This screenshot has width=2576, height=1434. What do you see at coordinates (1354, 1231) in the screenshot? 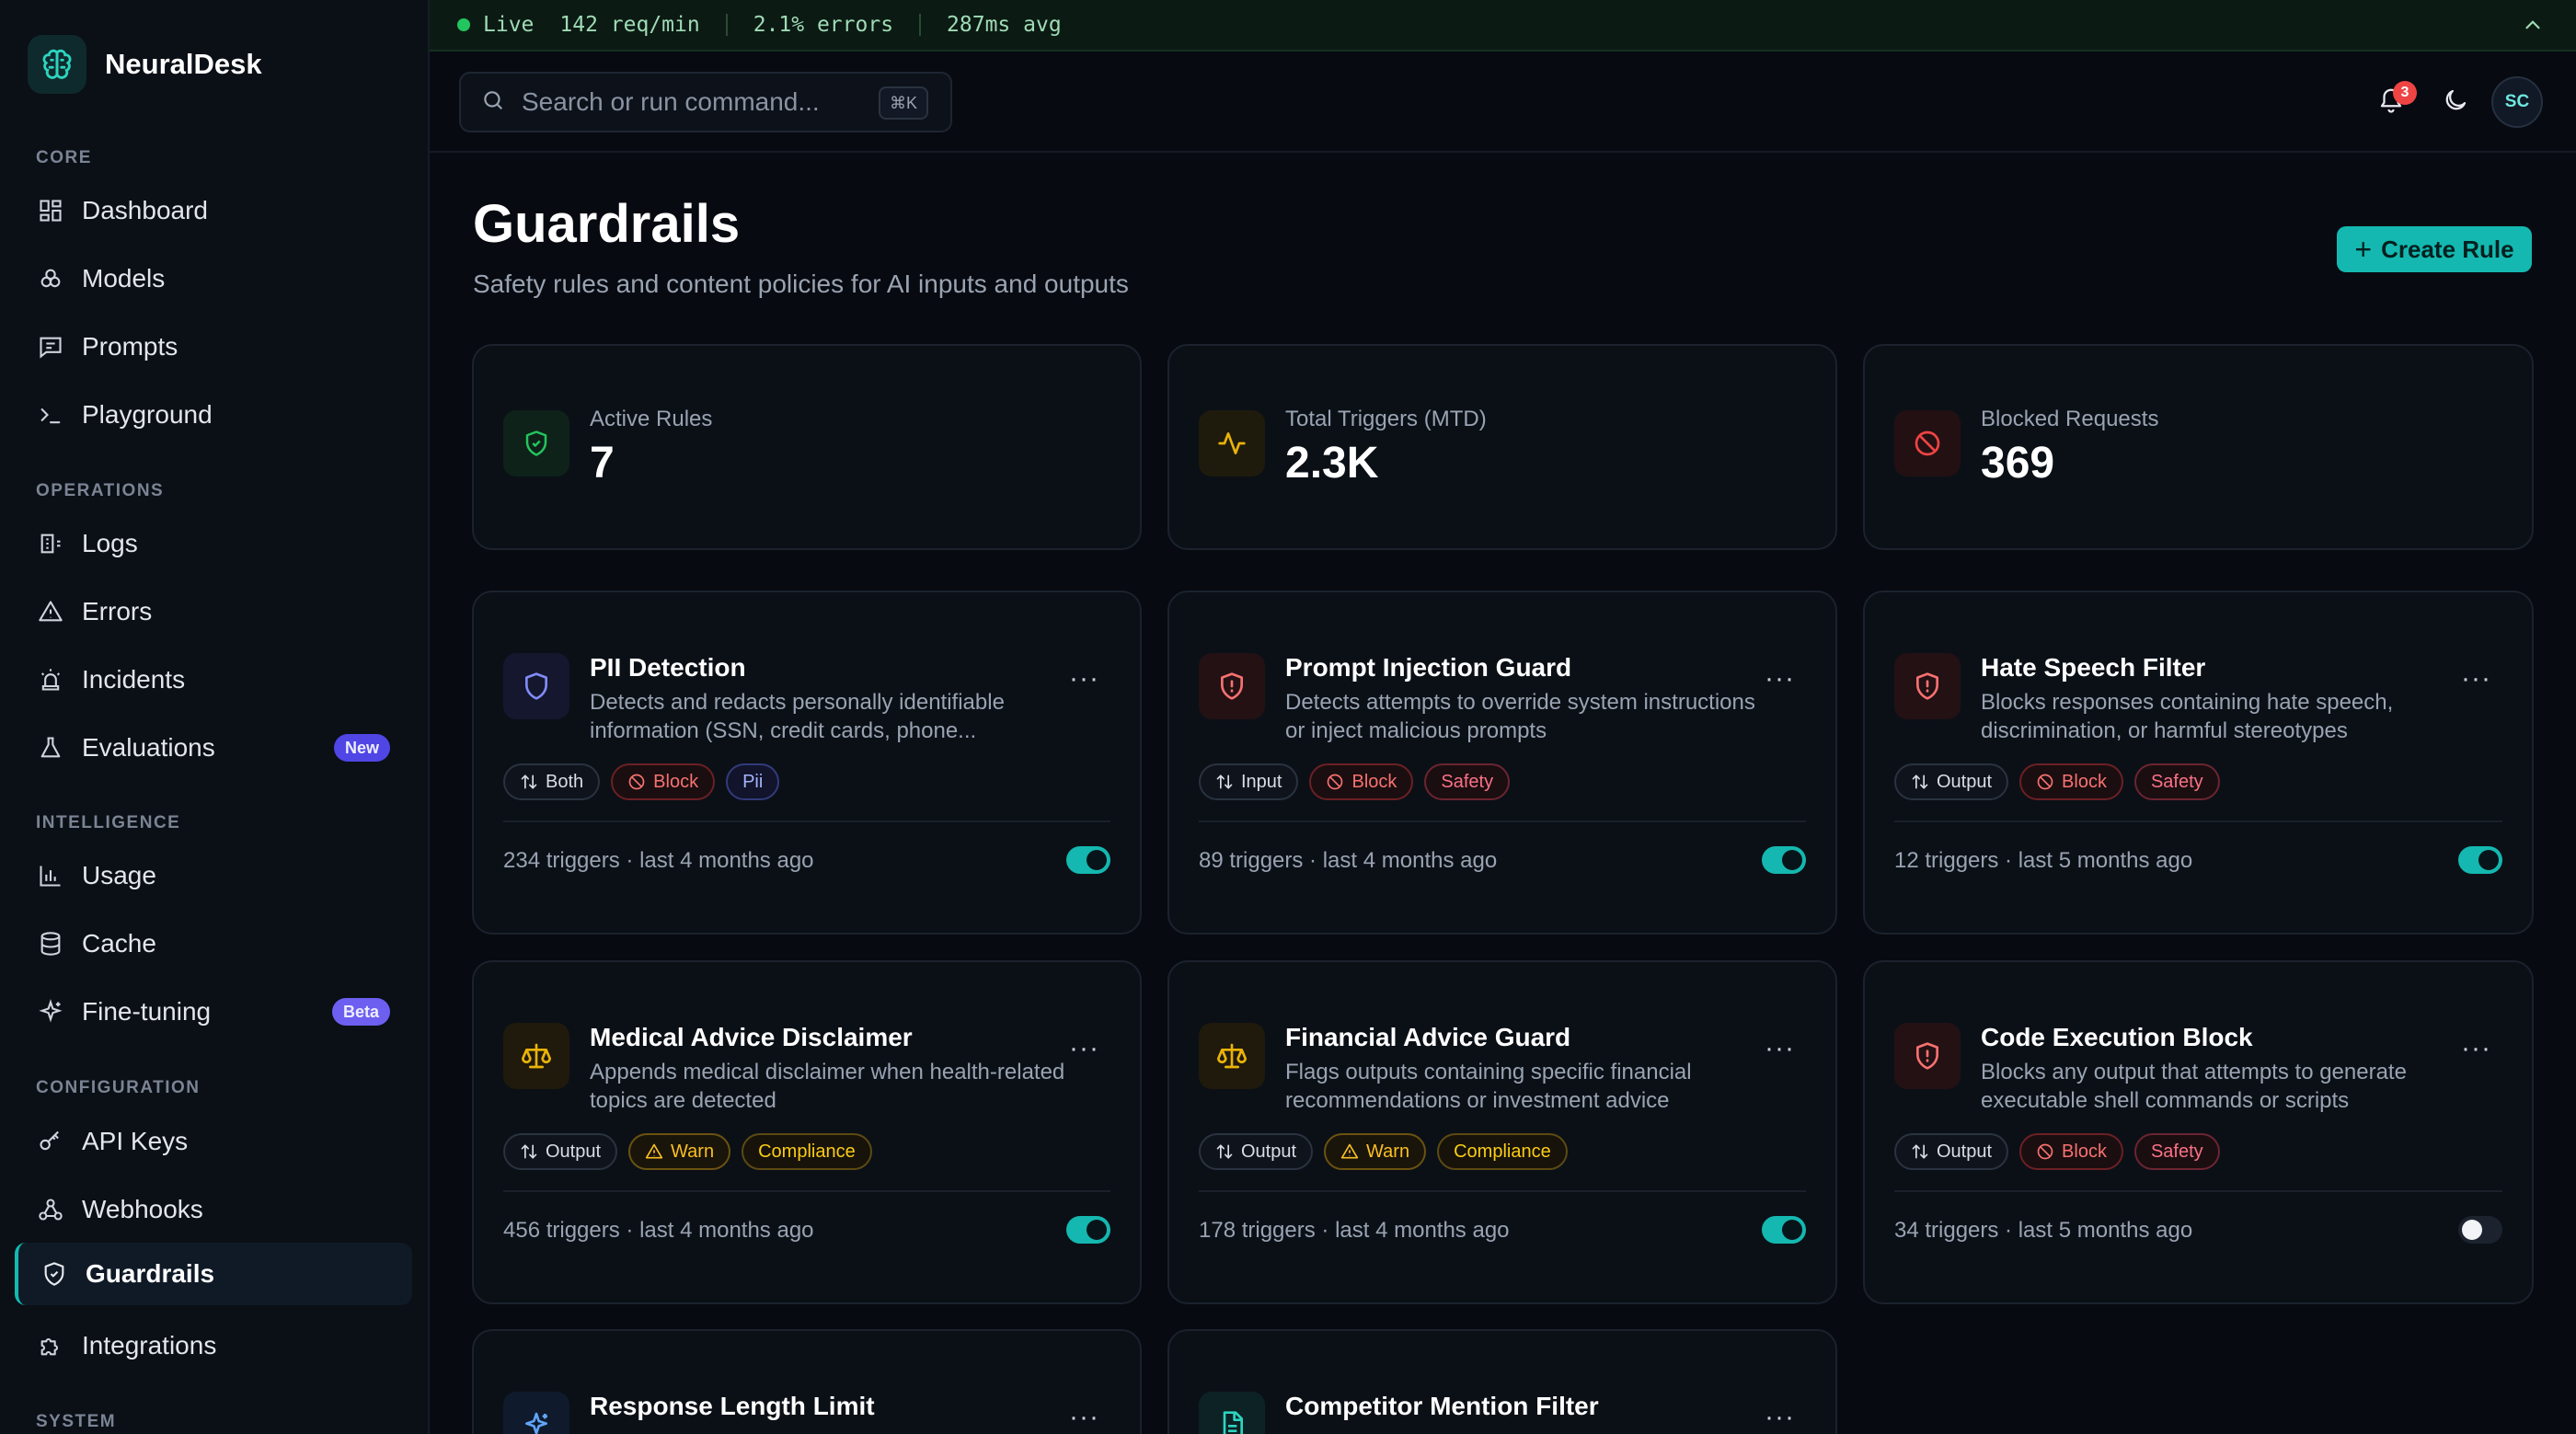
I see `rule-stats: 178 triggers · last 4 months ago` at bounding box center [1354, 1231].